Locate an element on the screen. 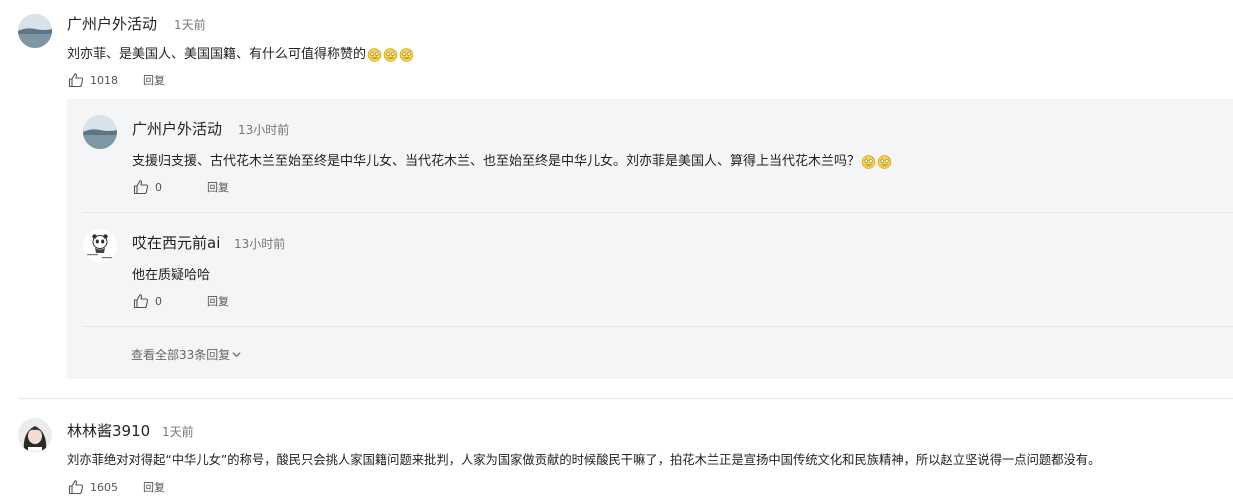 This screenshot has width=1233, height=498. like-button: 1605 is located at coordinates (93, 487).